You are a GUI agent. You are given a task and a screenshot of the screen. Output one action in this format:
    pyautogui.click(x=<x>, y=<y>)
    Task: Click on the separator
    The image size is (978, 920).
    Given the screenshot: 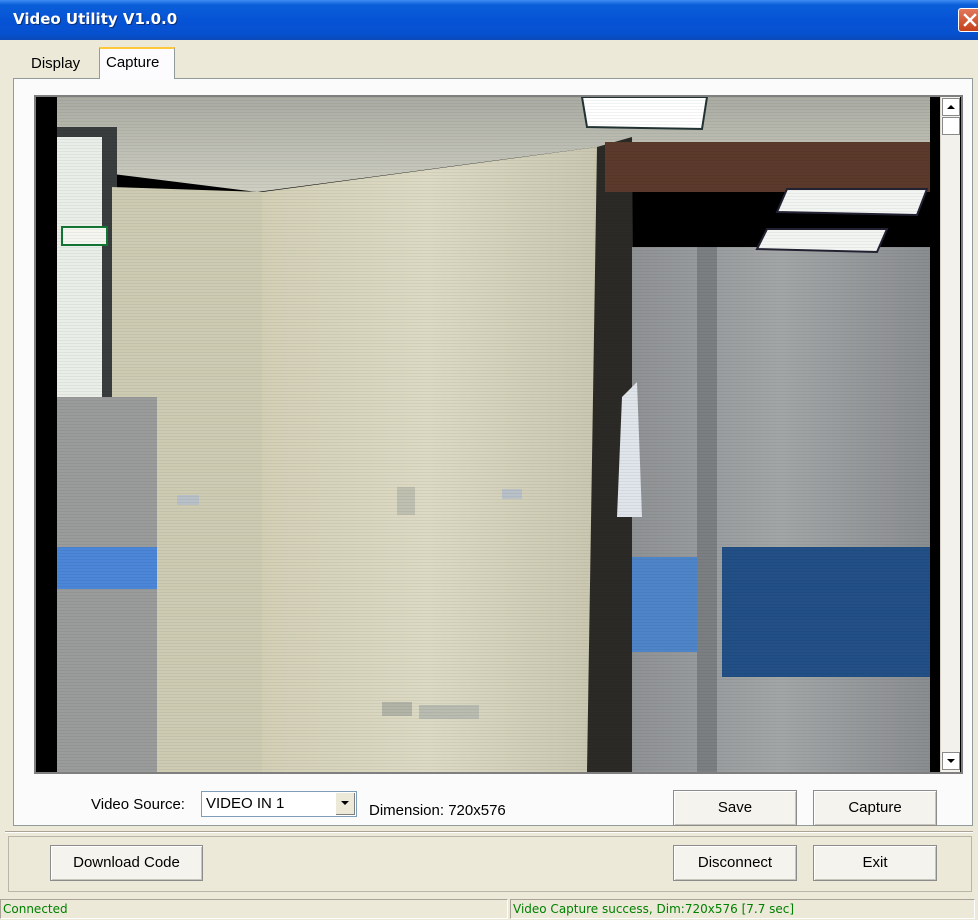 What is the action you would take?
    pyautogui.click(x=489, y=832)
    